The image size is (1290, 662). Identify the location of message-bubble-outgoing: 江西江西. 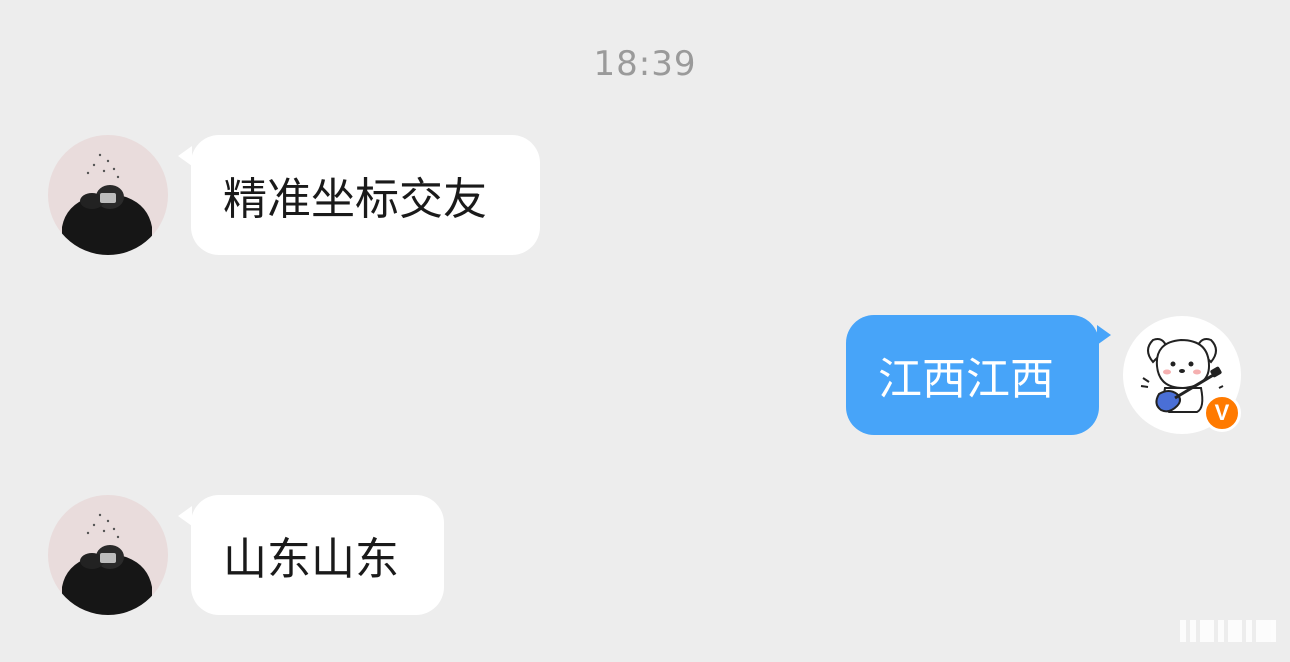
(972, 375).